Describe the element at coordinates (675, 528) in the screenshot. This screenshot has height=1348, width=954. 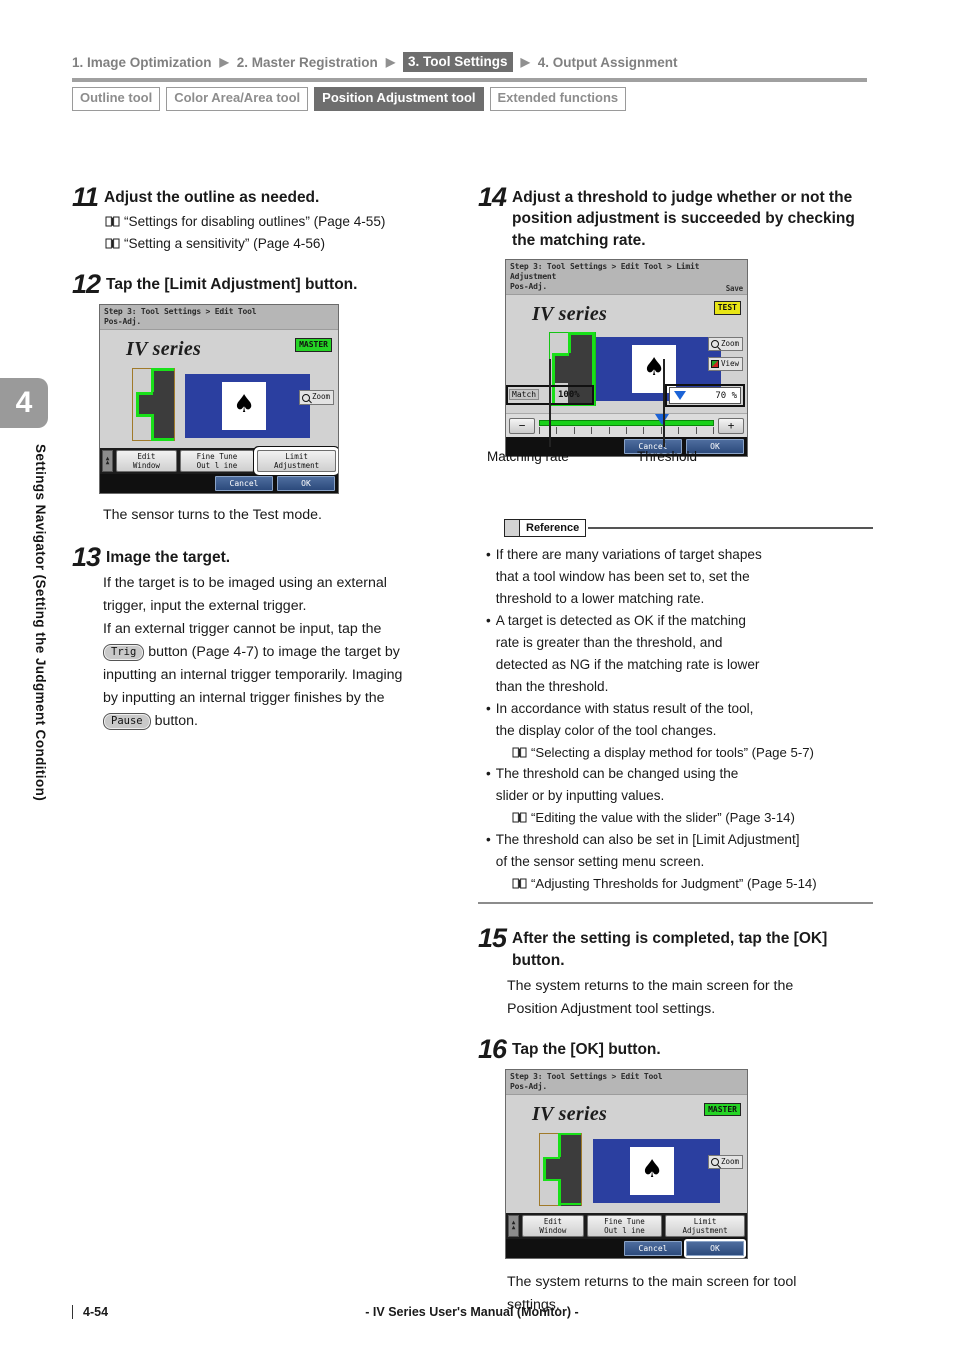
I see `reference-header: Reference` at that location.